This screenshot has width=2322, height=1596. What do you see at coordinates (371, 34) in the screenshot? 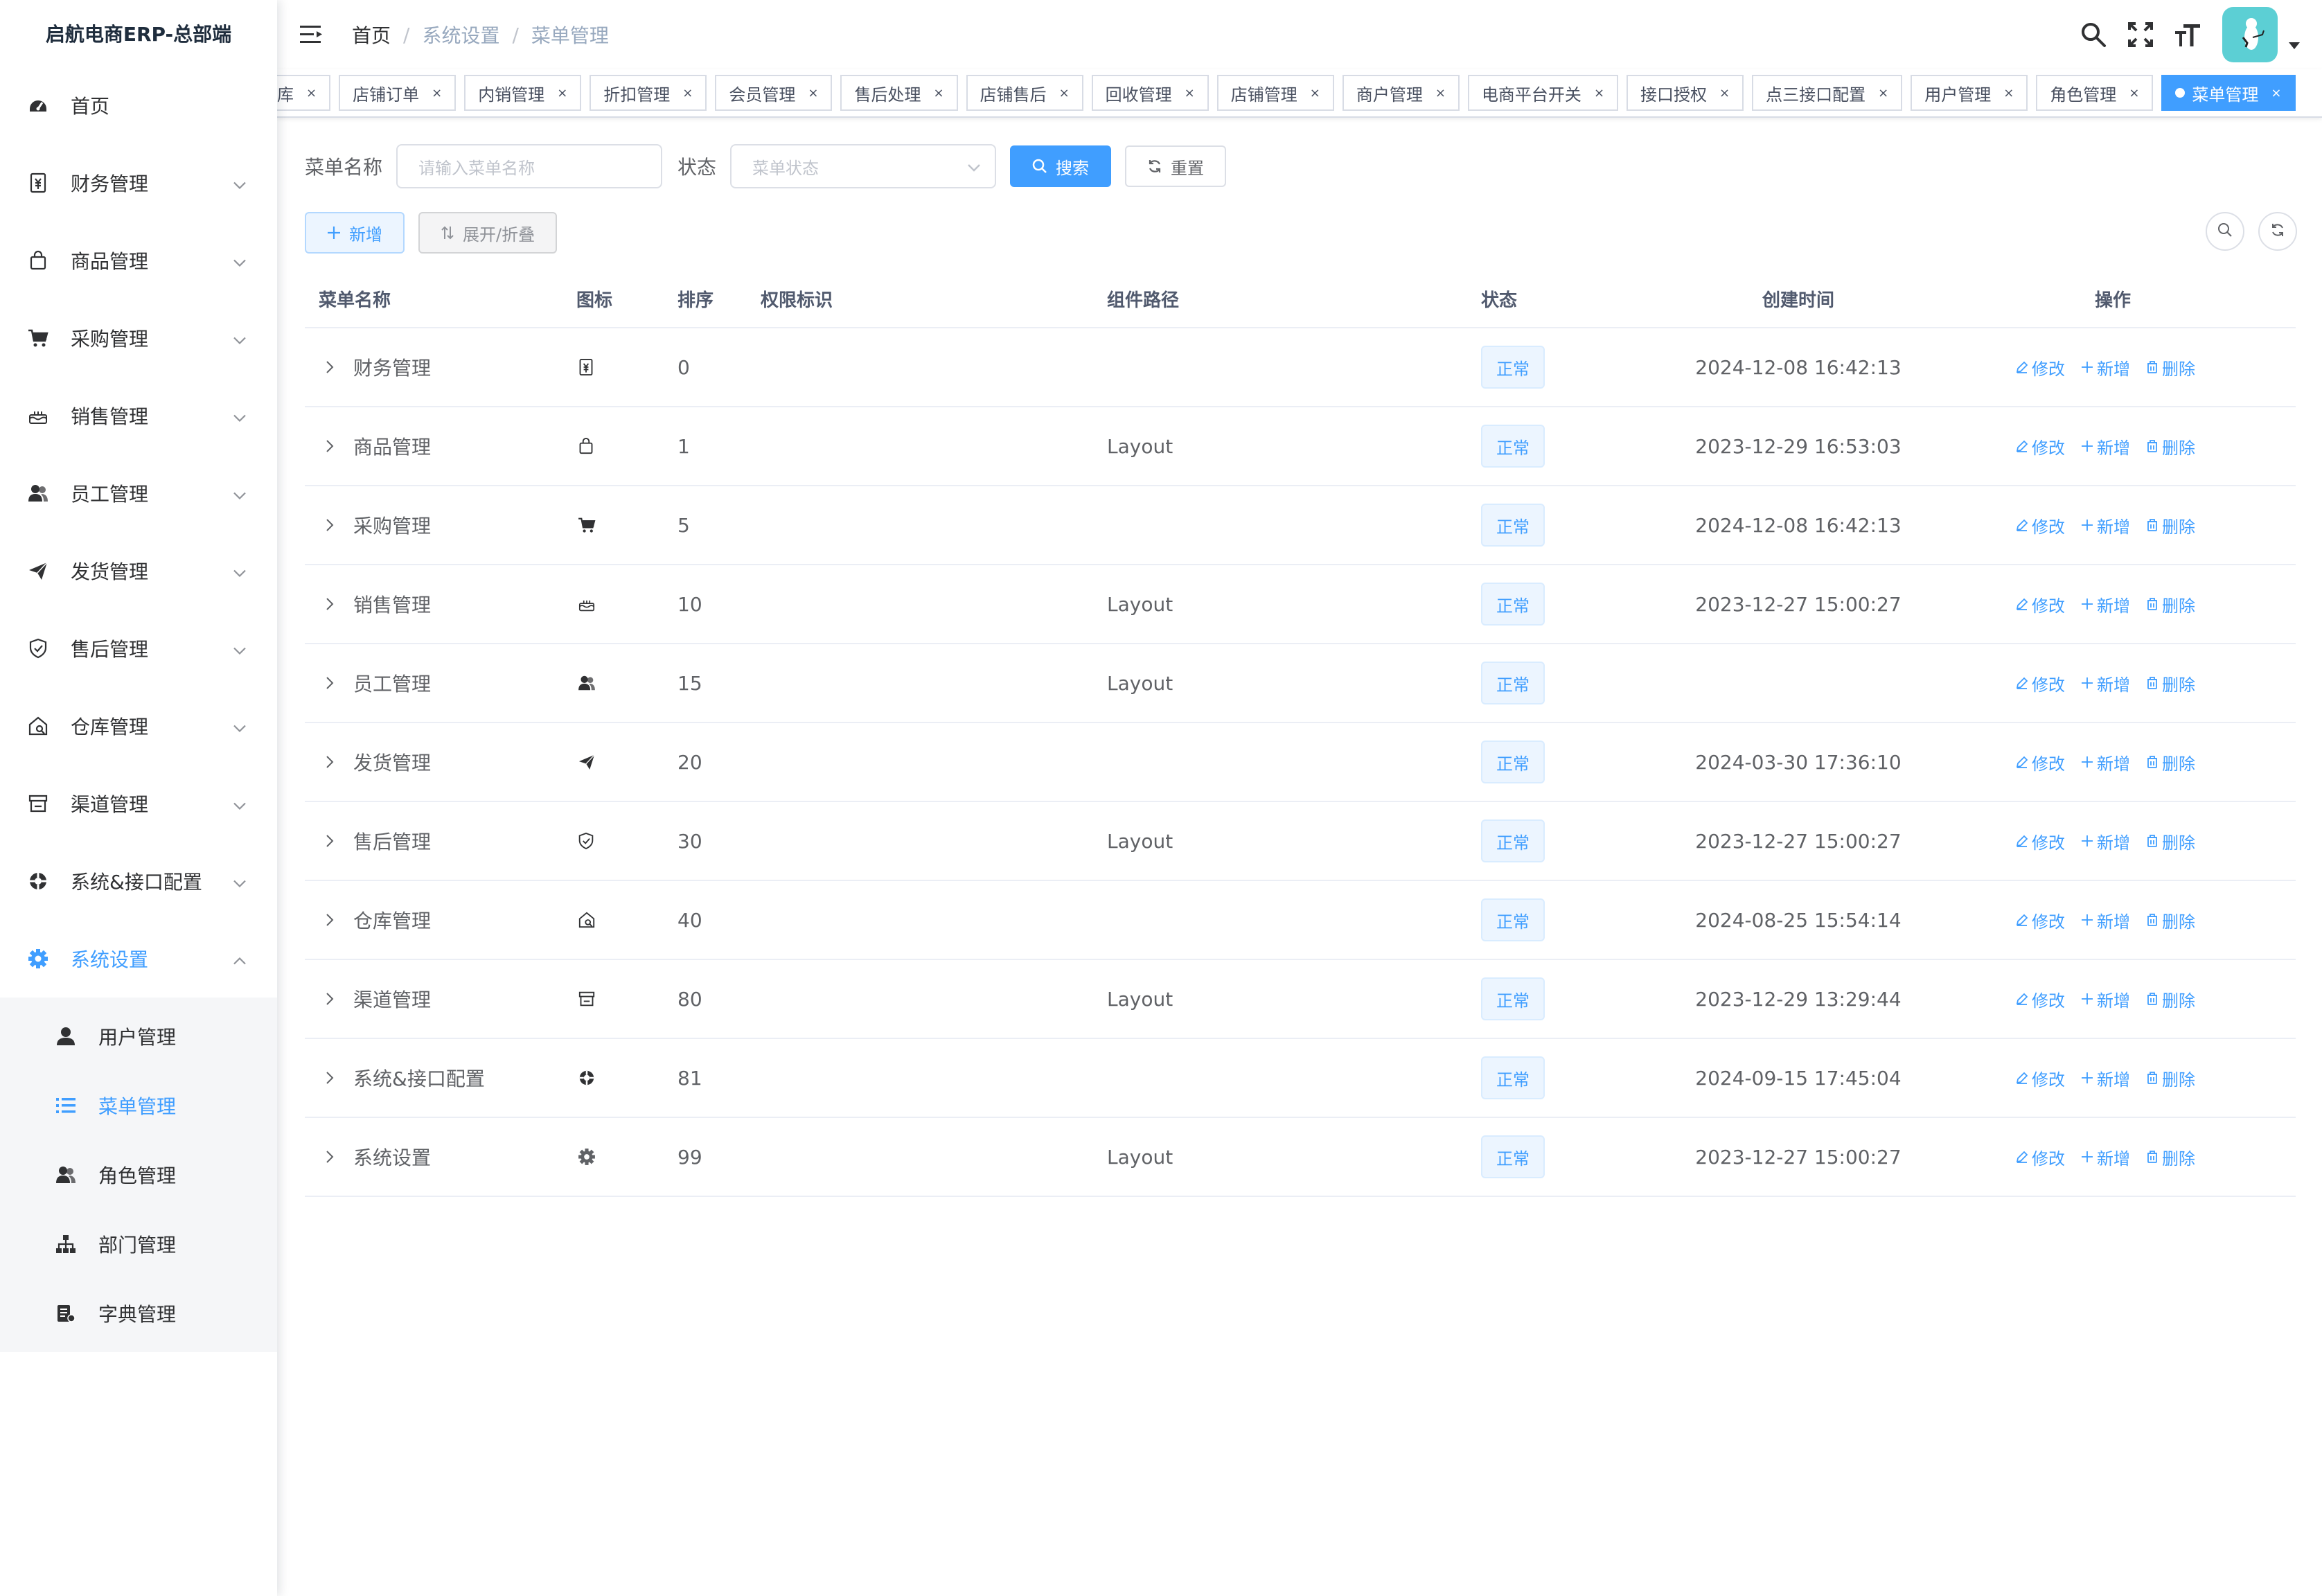
I see `breadcrumb-home: 首页` at bounding box center [371, 34].